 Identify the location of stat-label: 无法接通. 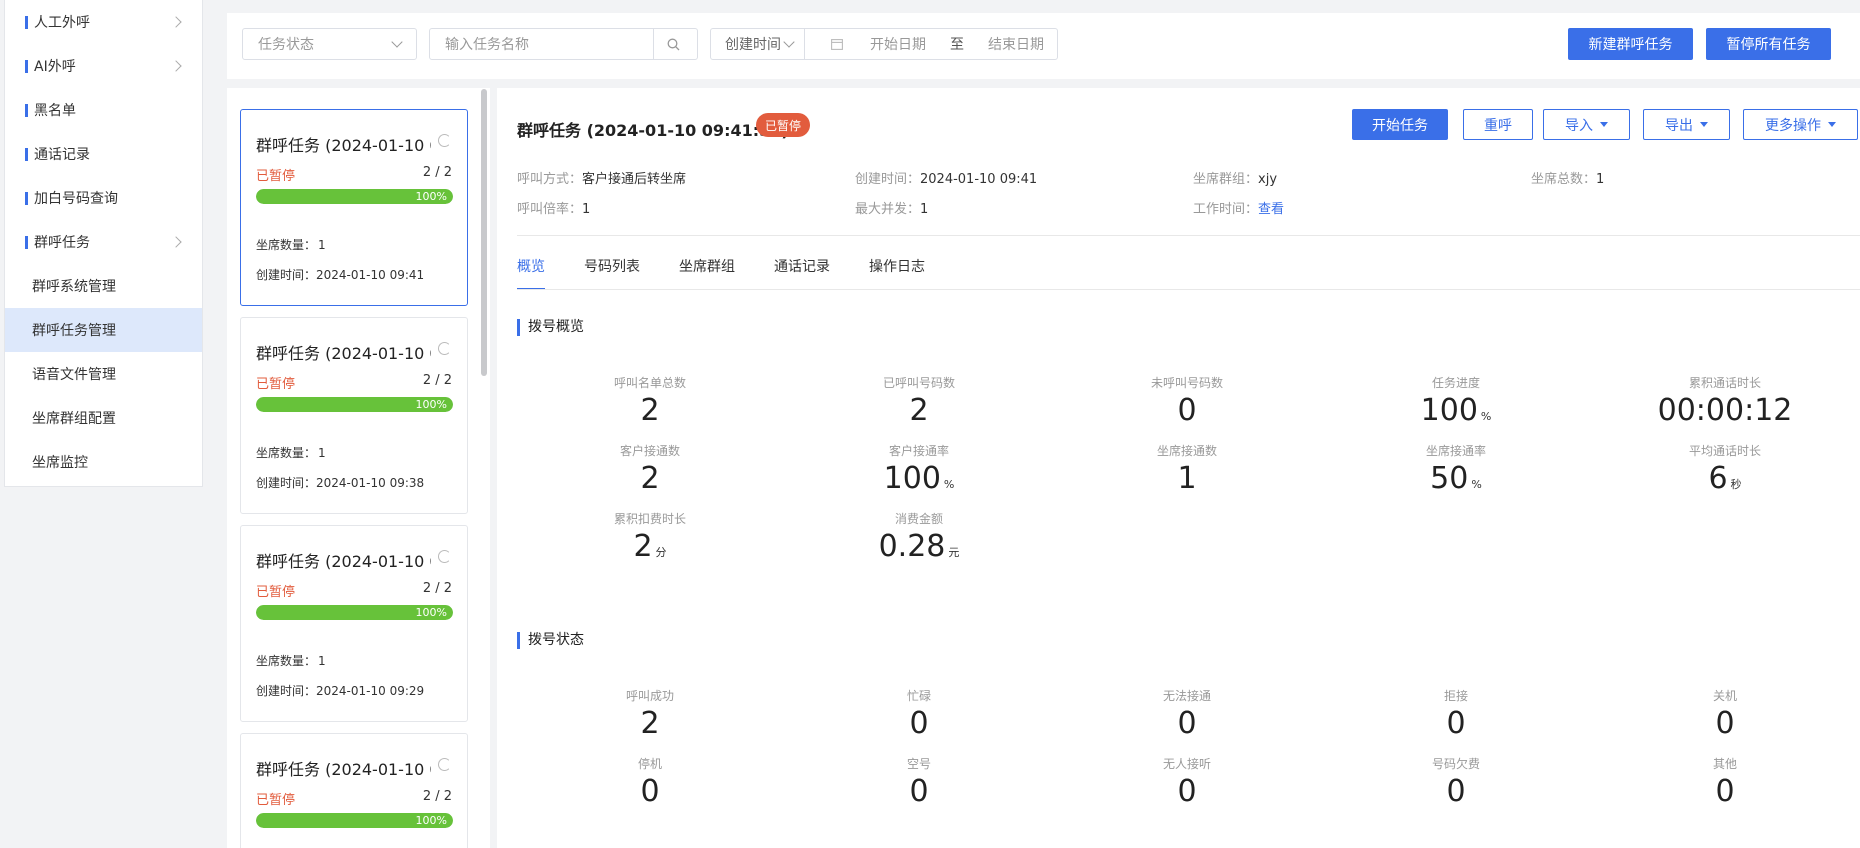
(1186, 696).